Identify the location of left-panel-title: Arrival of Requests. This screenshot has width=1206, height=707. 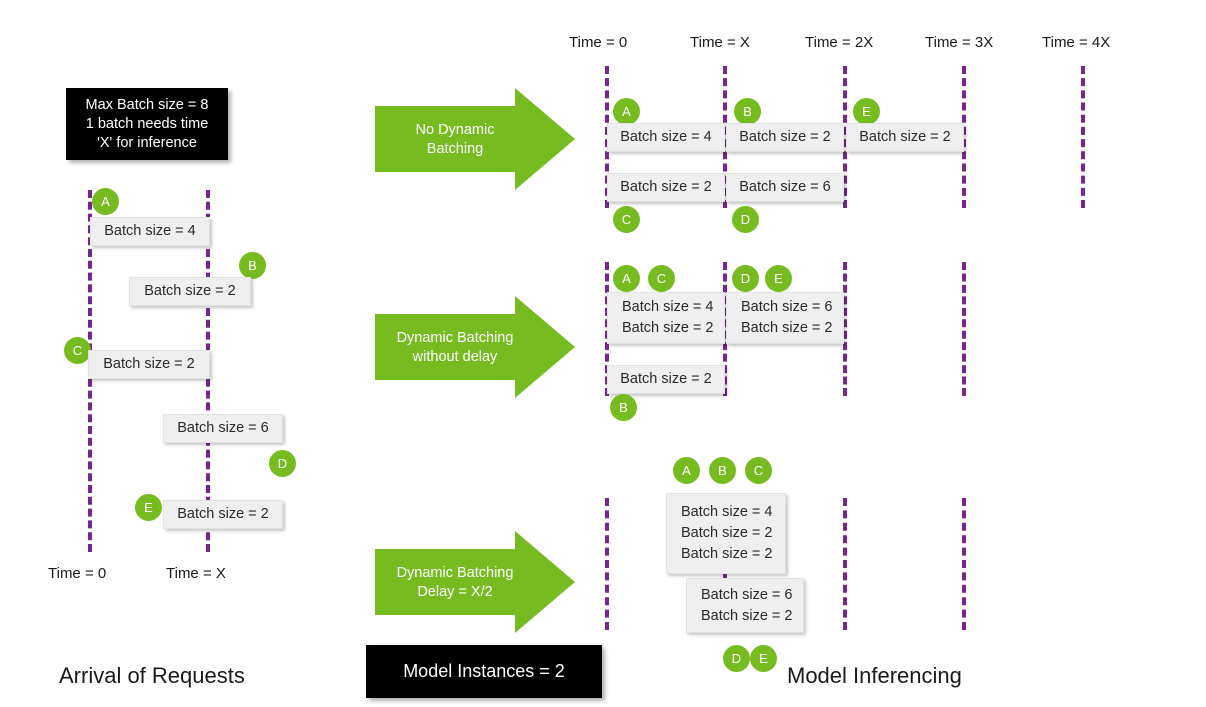
(152, 675).